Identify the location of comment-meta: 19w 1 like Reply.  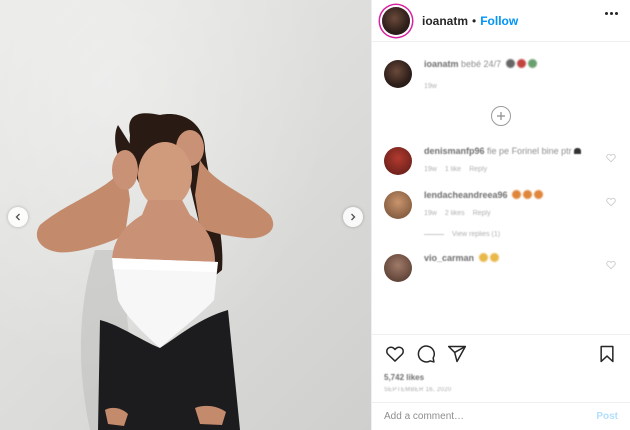
(521, 169).